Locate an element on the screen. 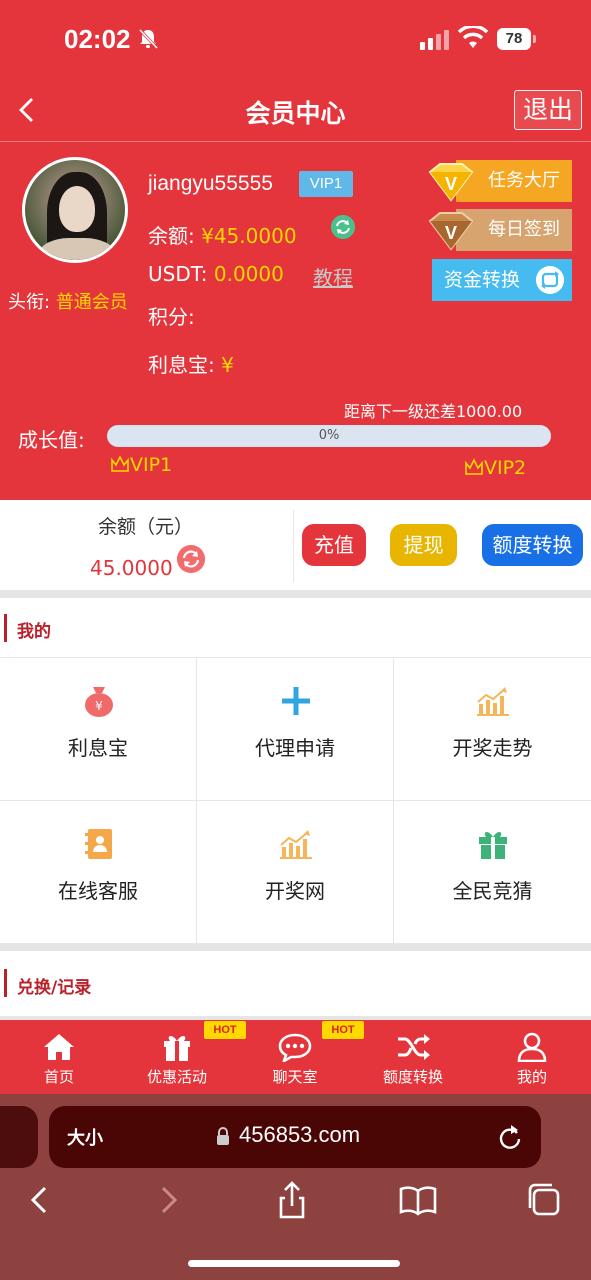 Image resolution: width=591 pixels, height=1280 pixels. tab-quota-transfer: 额度转换 is located at coordinates (413, 1057).